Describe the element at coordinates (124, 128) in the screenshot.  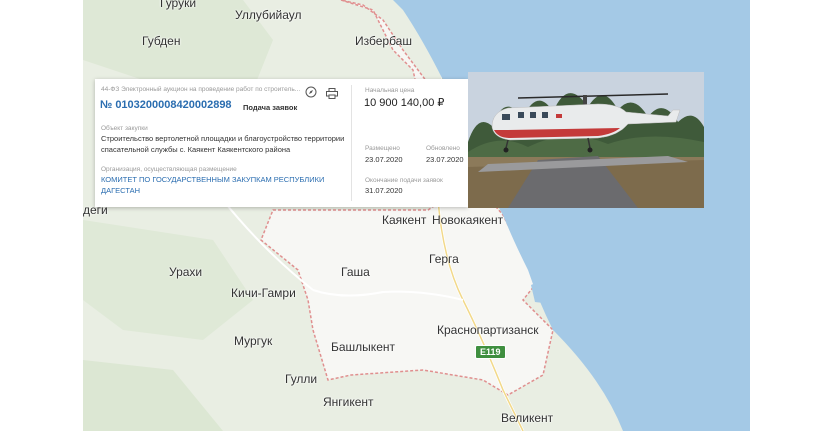
I see `object-label: Объект закупки` at that location.